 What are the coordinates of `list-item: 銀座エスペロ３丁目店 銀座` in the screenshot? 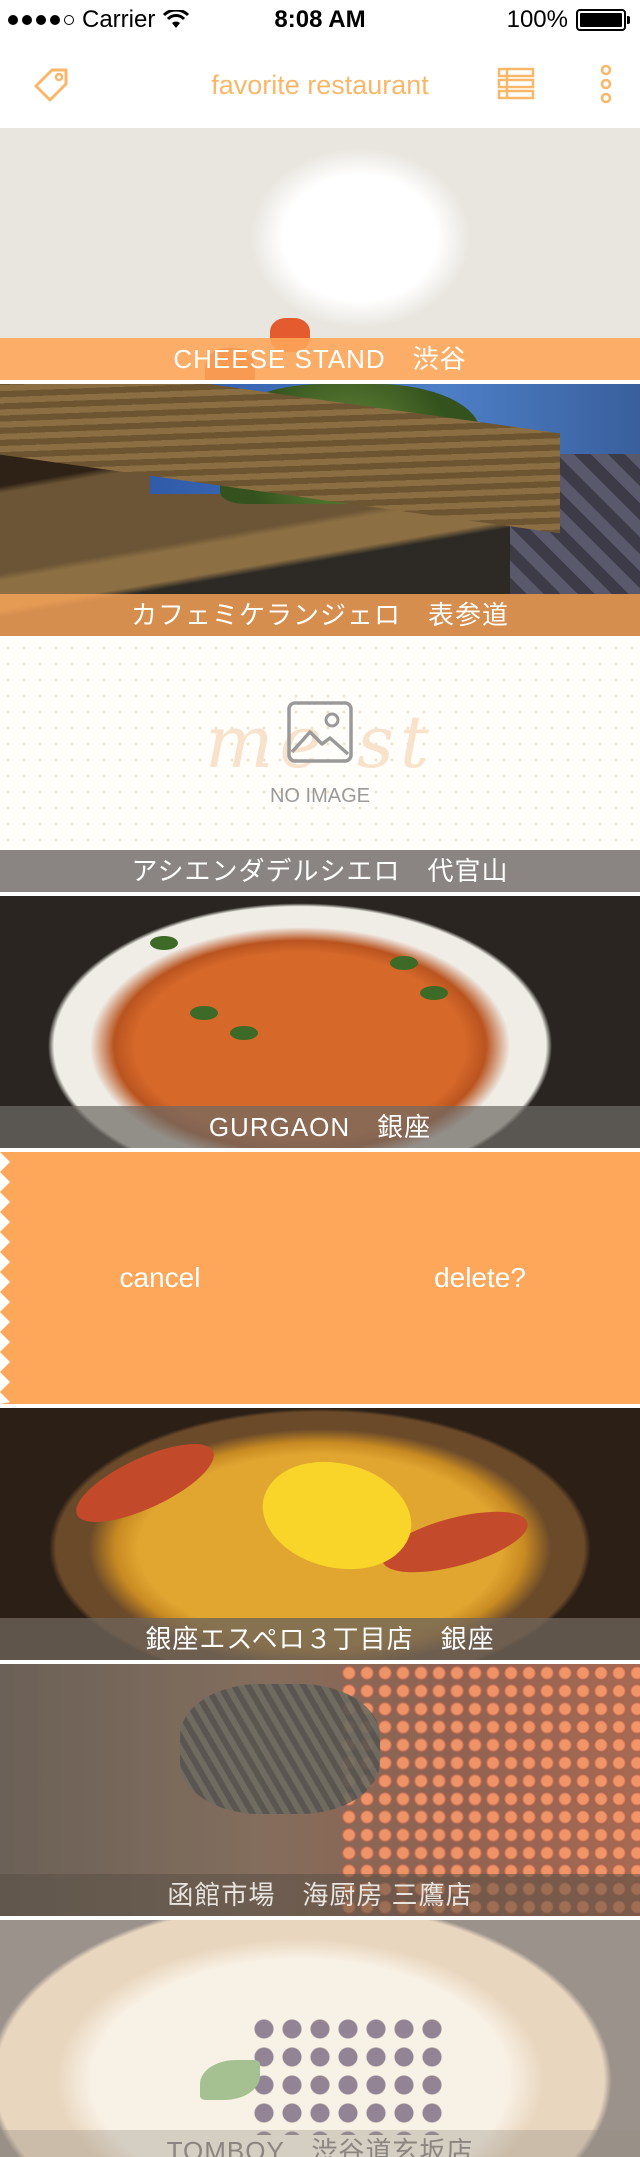 It's located at (320, 1534).